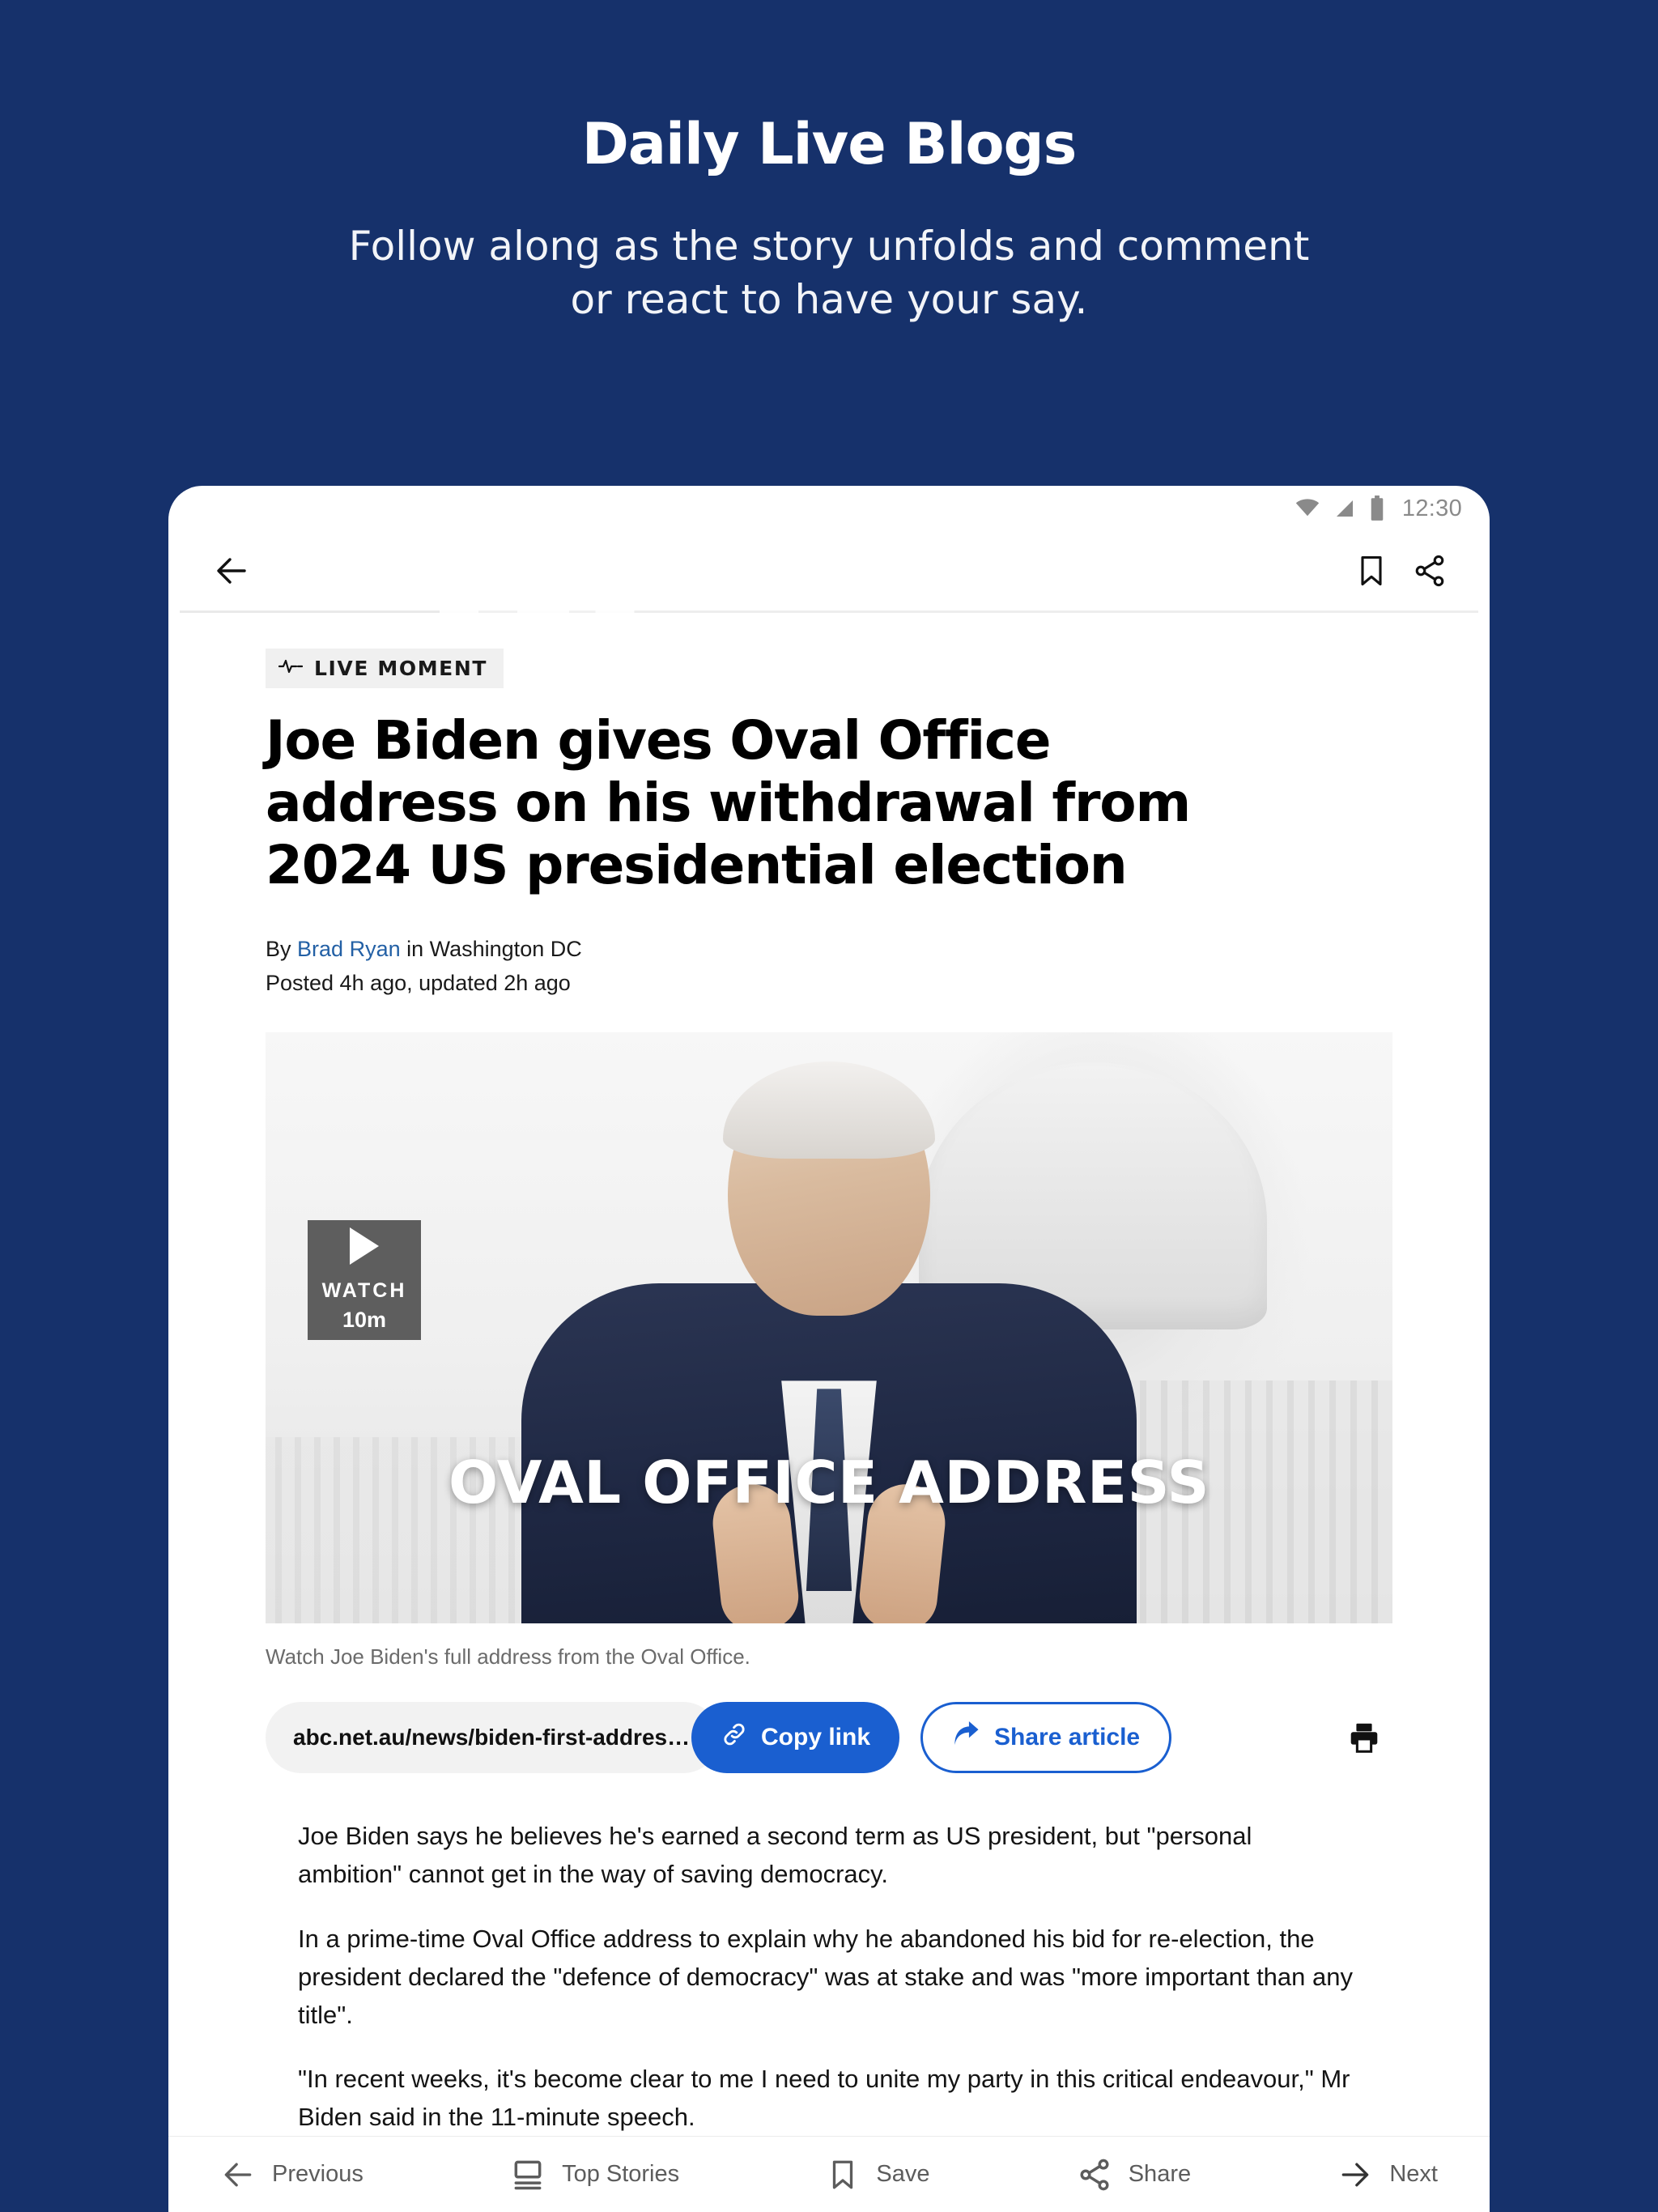  I want to click on promo-title: Daily Live Blogs, so click(829, 144).